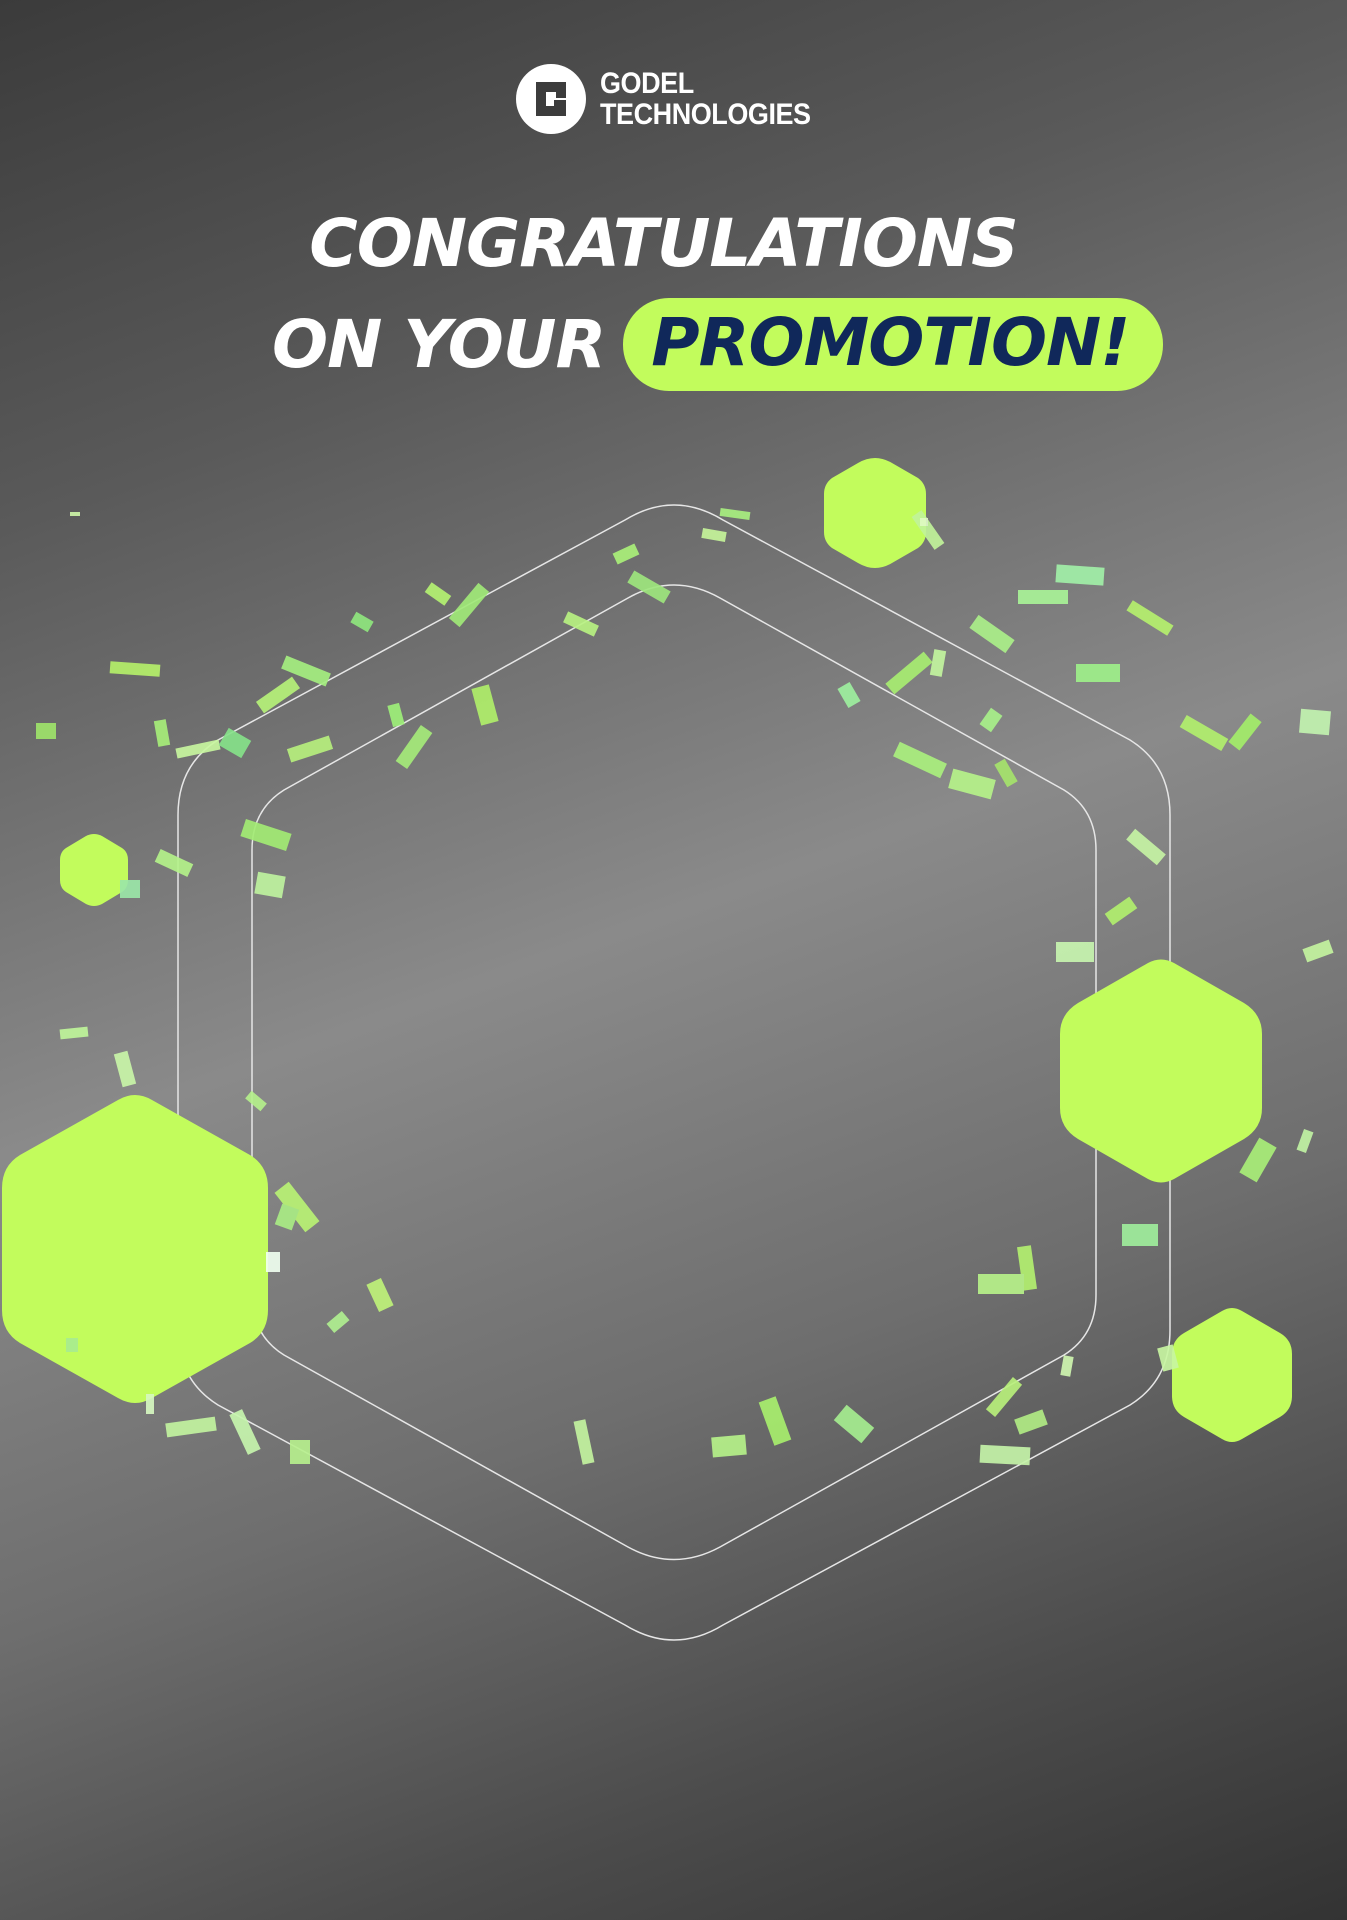  What do you see at coordinates (647, 83) in the screenshot?
I see `brand-name-line1: GODEL` at bounding box center [647, 83].